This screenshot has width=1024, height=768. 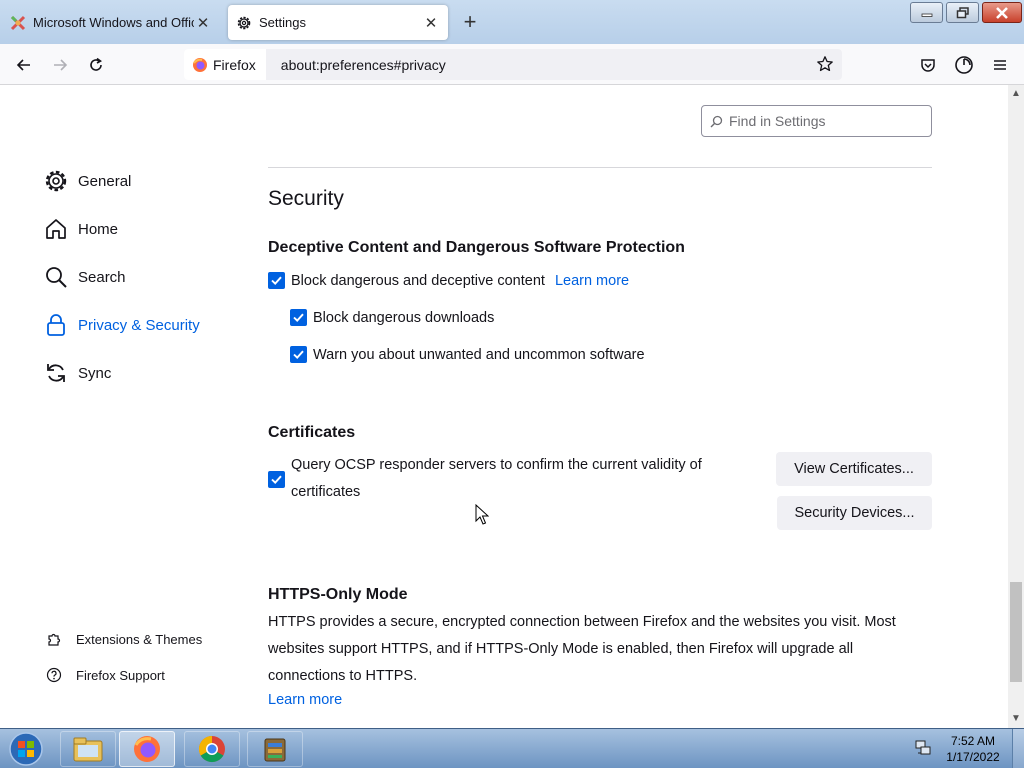 I want to click on forward-arrow-icon, so click(x=61, y=65).